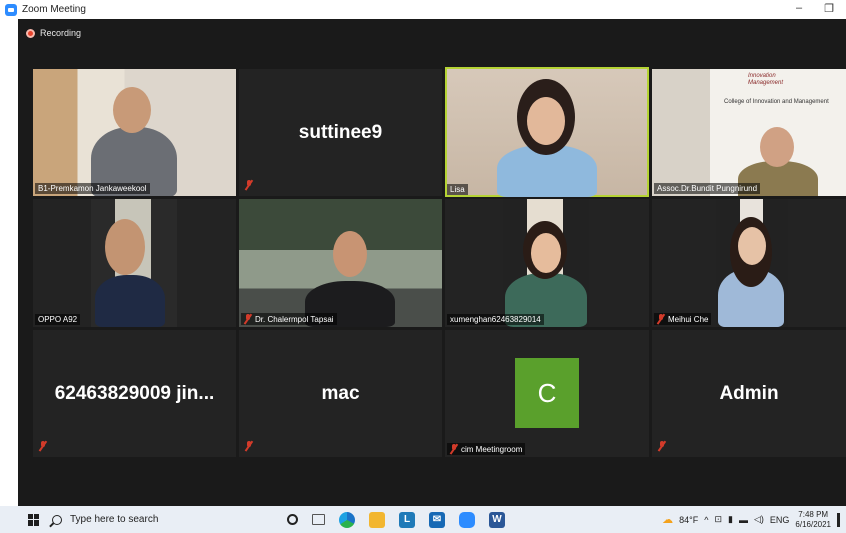  What do you see at coordinates (776, 102) in the screenshot?
I see `college-sign: College of Innovation and Management` at bounding box center [776, 102].